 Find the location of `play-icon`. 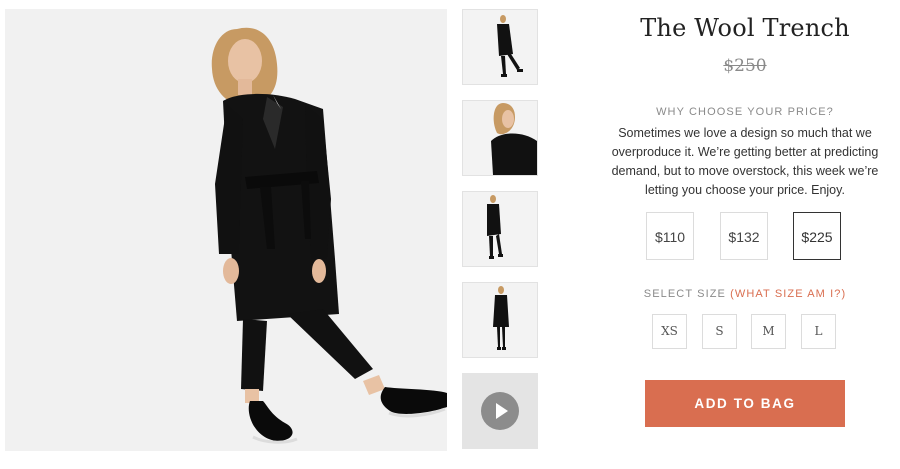

play-icon is located at coordinates (500, 411).